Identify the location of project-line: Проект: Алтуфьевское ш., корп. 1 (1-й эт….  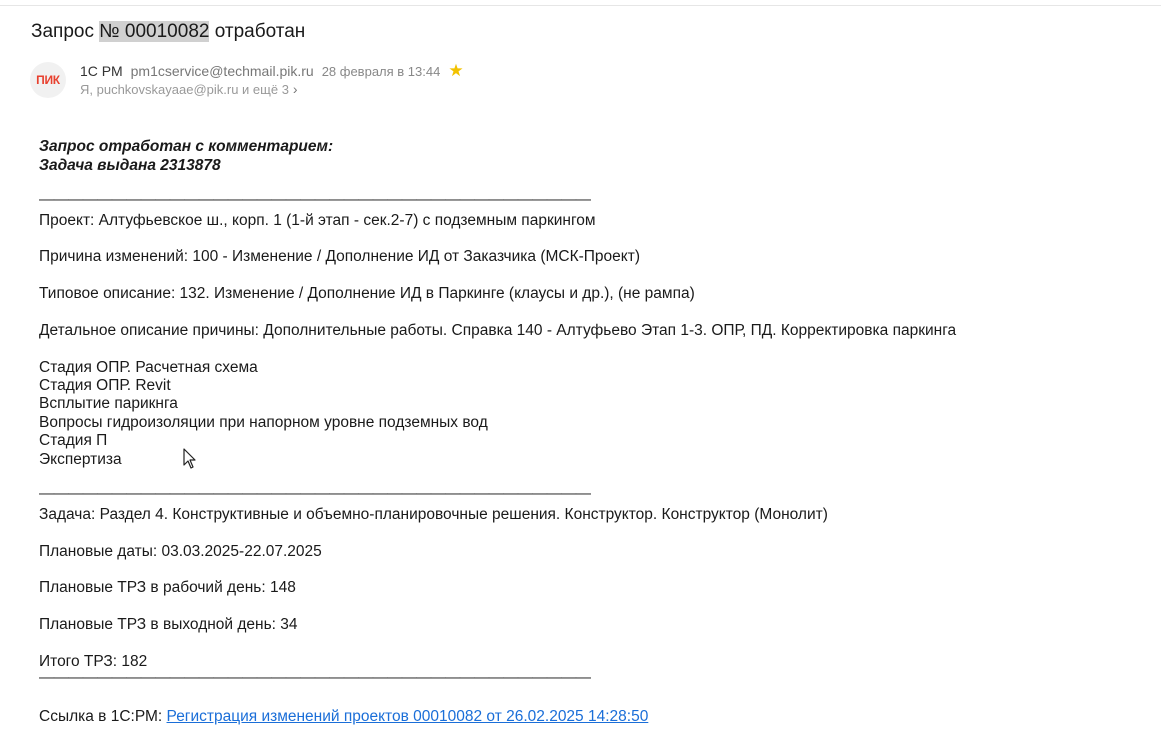
(317, 220).